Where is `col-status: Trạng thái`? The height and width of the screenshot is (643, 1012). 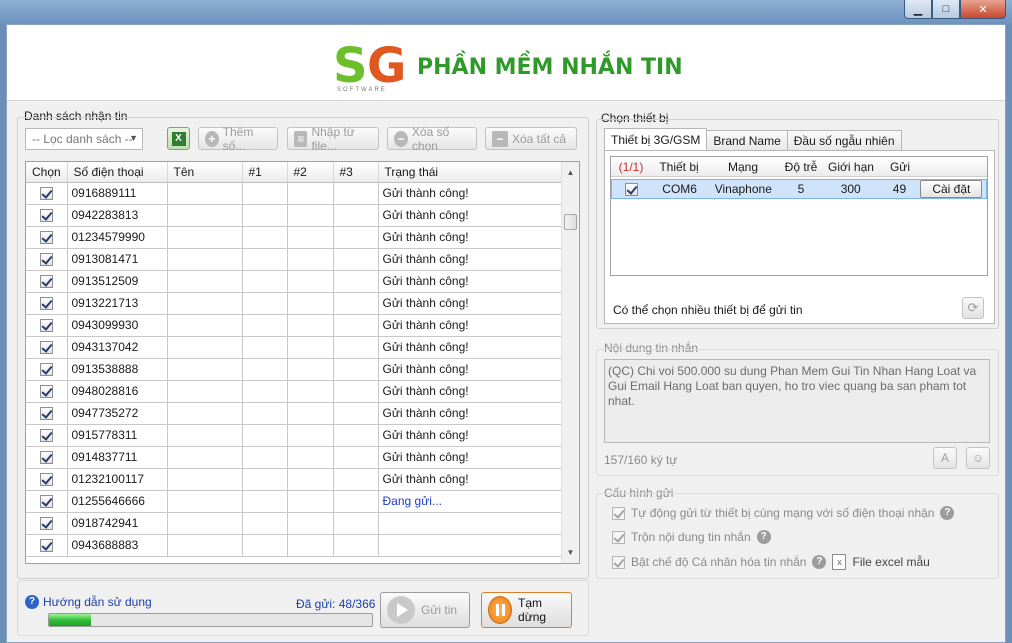 col-status: Trạng thái is located at coordinates (470, 172).